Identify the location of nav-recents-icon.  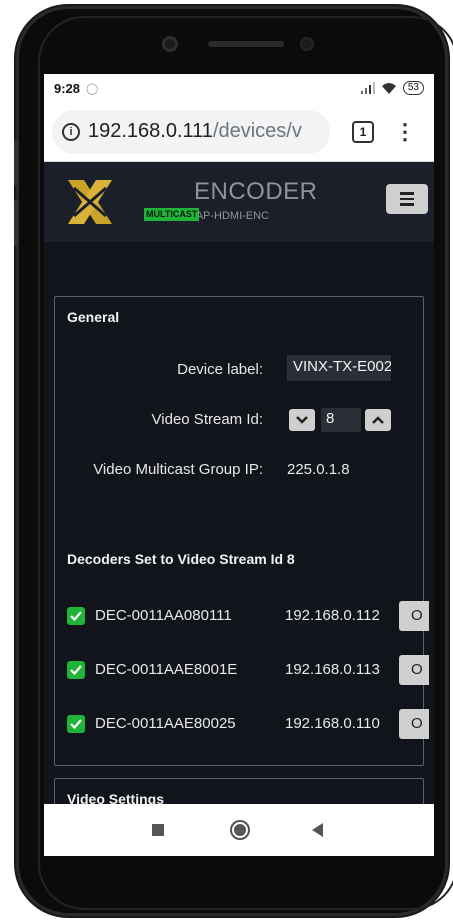
(158, 830).